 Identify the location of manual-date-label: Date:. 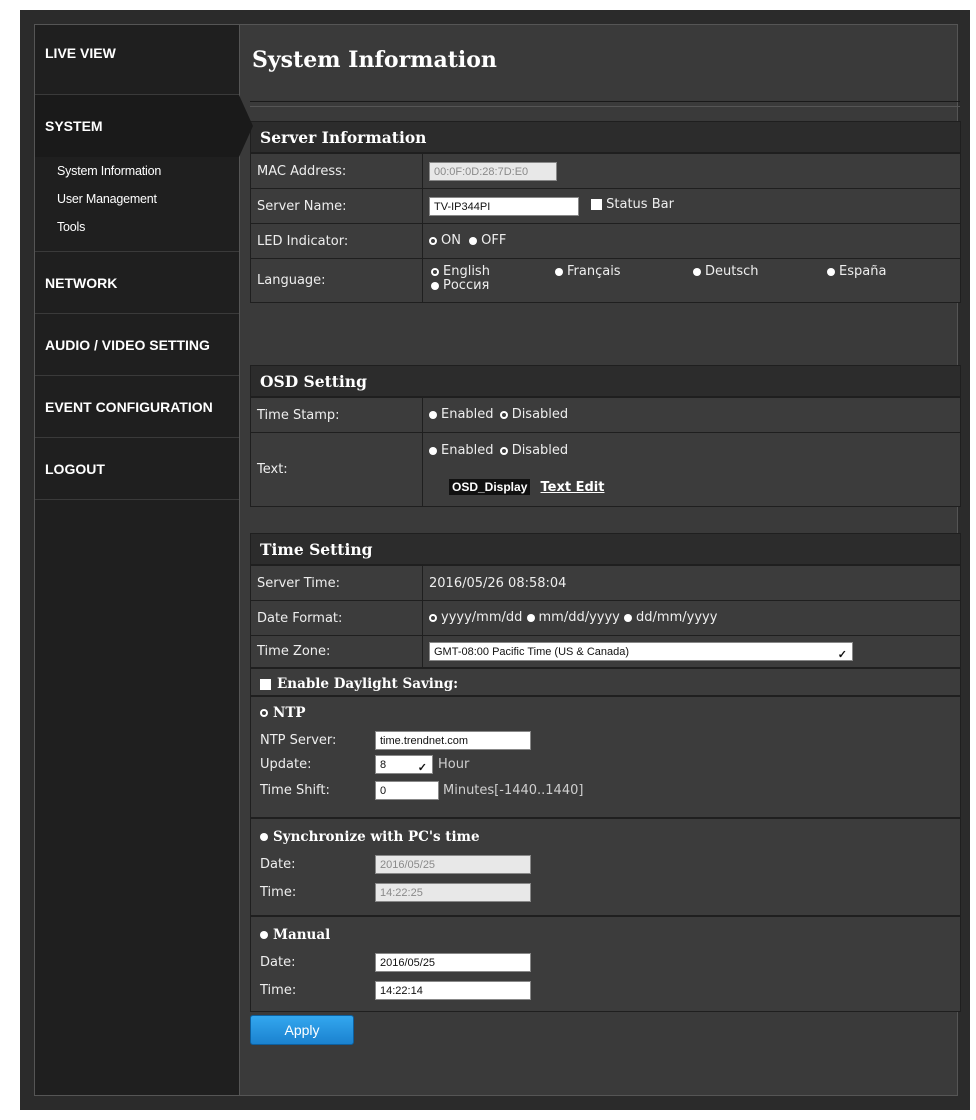
(278, 962).